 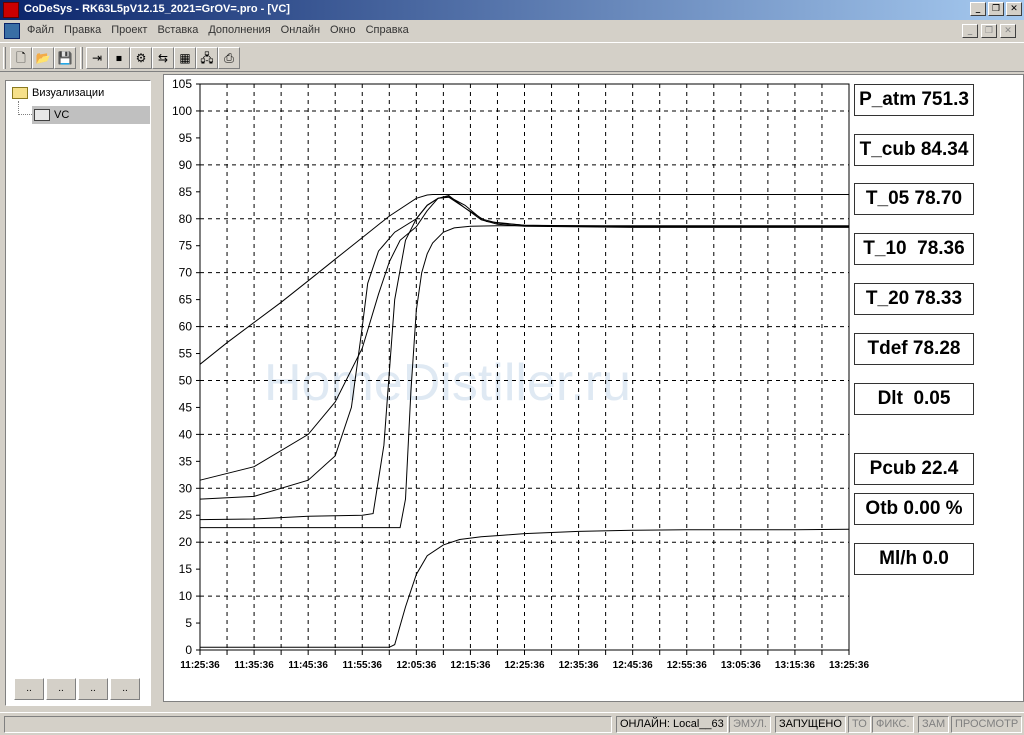 I want to click on t-20-readout: T_20 78.33, so click(x=914, y=299).